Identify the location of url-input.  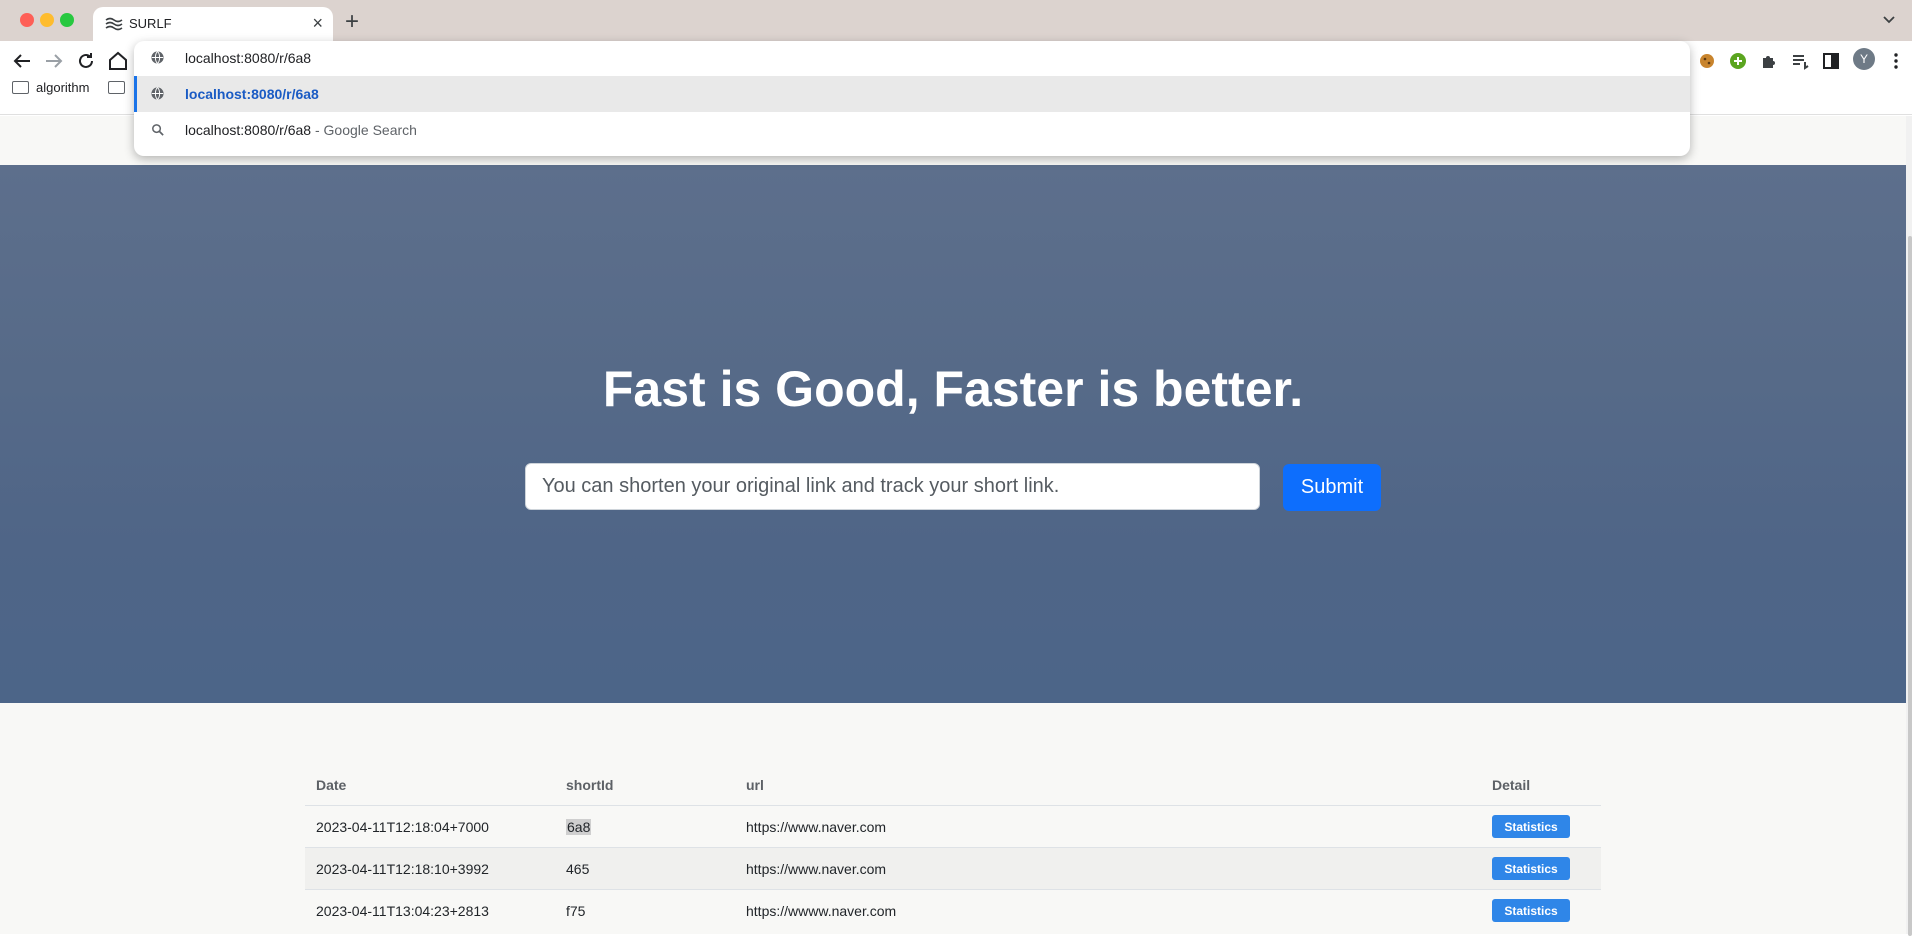
(892, 486).